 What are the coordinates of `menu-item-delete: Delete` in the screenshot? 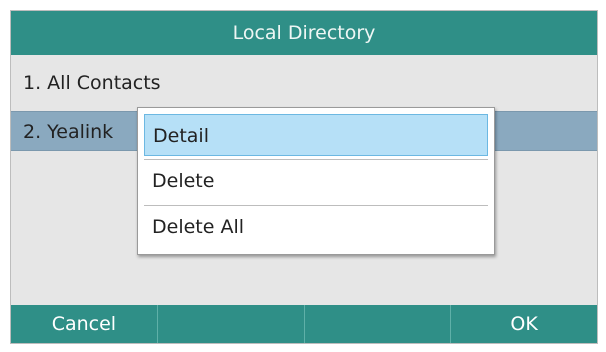 It's located at (316, 181).